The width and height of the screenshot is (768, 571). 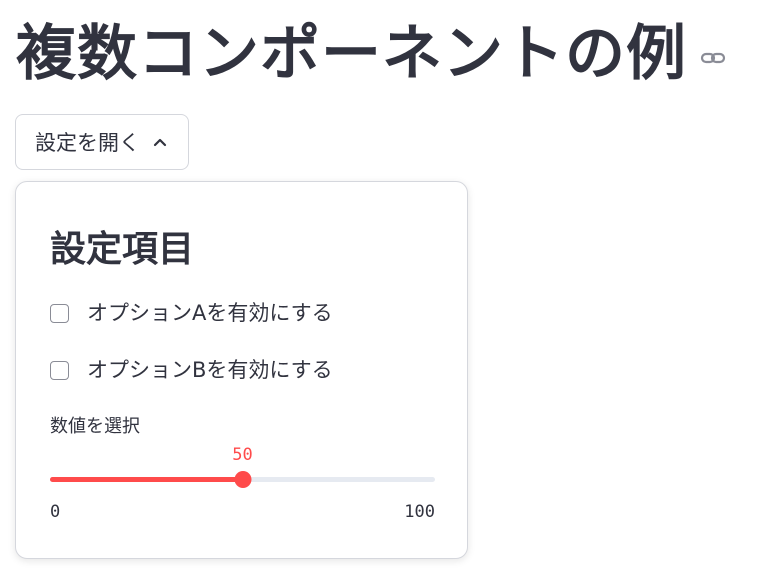 What do you see at coordinates (210, 313) in the screenshot?
I see `option-a-checkbox-label: オプションAを有効にする` at bounding box center [210, 313].